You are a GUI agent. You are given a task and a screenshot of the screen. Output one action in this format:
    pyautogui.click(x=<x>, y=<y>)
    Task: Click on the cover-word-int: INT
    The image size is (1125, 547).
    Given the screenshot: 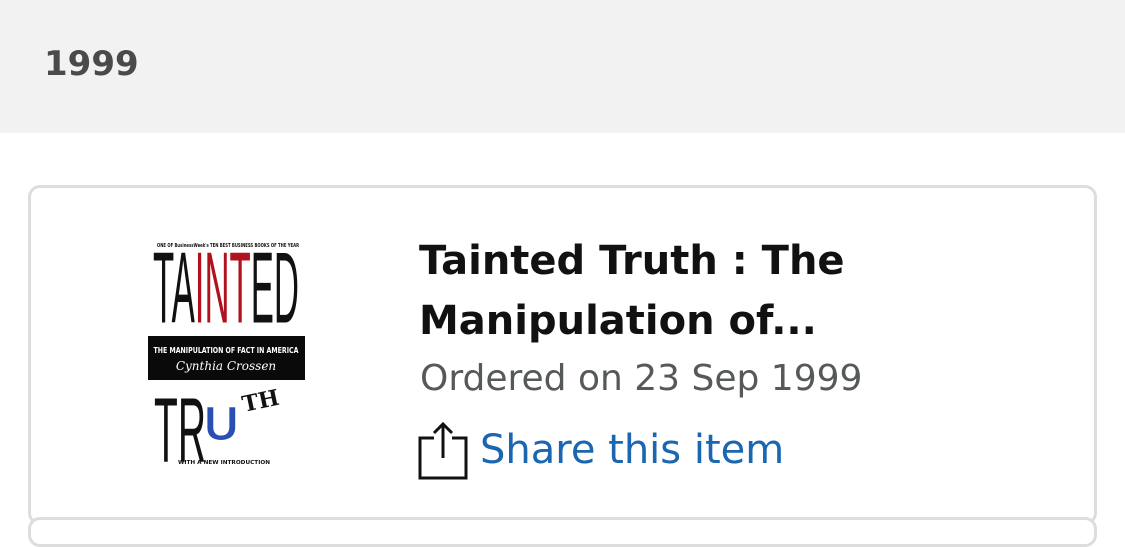 What is the action you would take?
    pyautogui.click(x=223, y=290)
    